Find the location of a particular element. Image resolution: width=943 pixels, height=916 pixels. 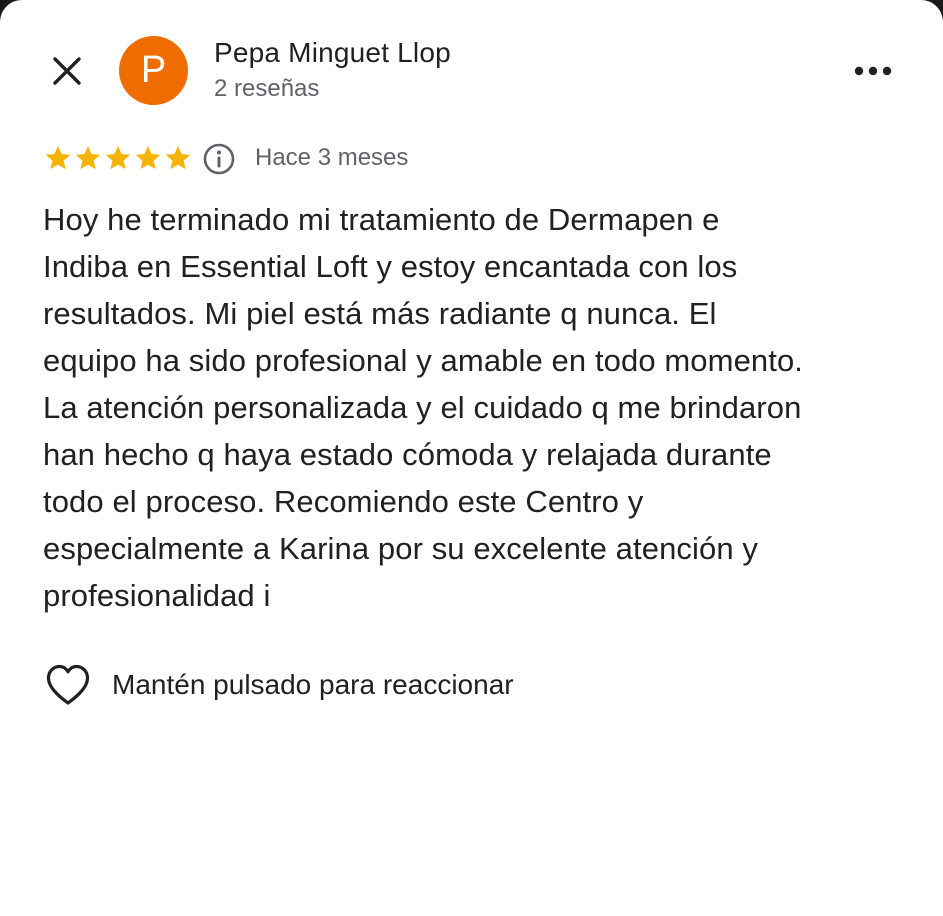

review-text-line: profesionalidad i is located at coordinates (157, 595).